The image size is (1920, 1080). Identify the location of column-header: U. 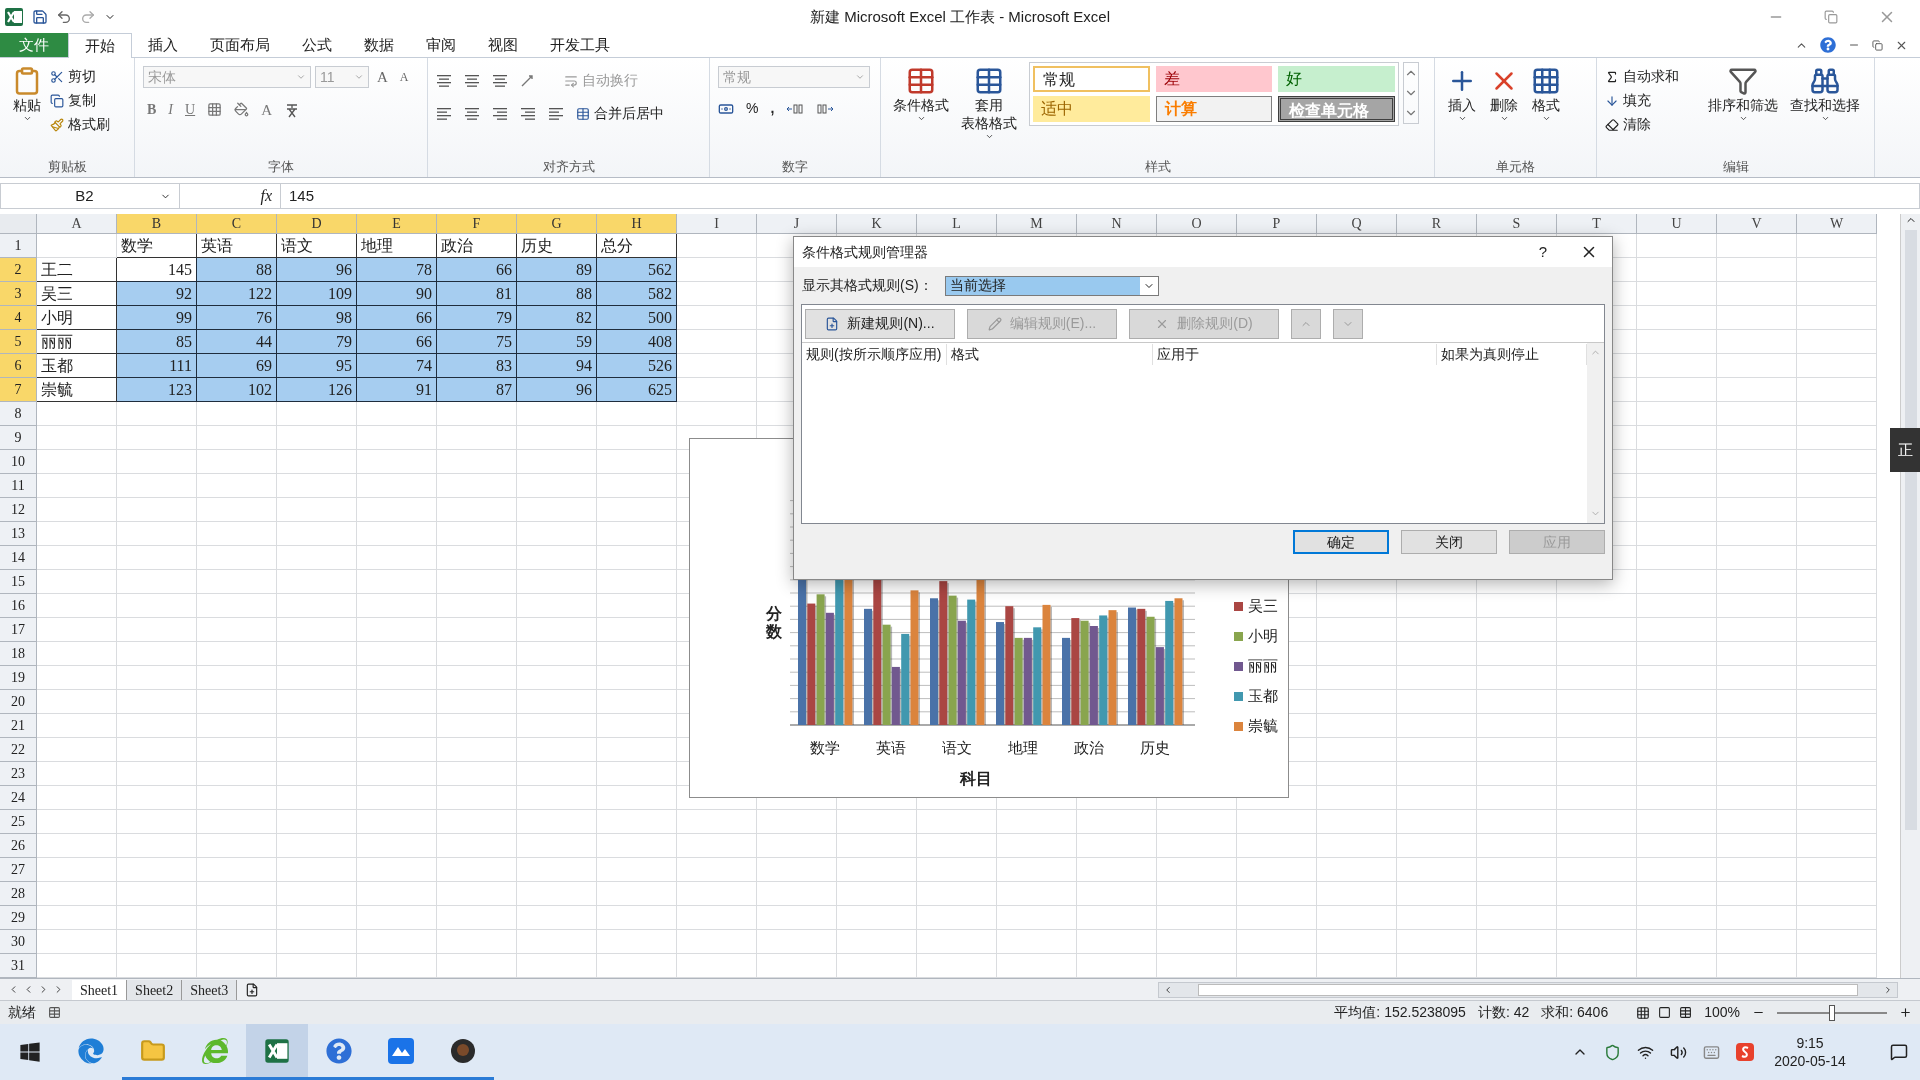
(1677, 224).